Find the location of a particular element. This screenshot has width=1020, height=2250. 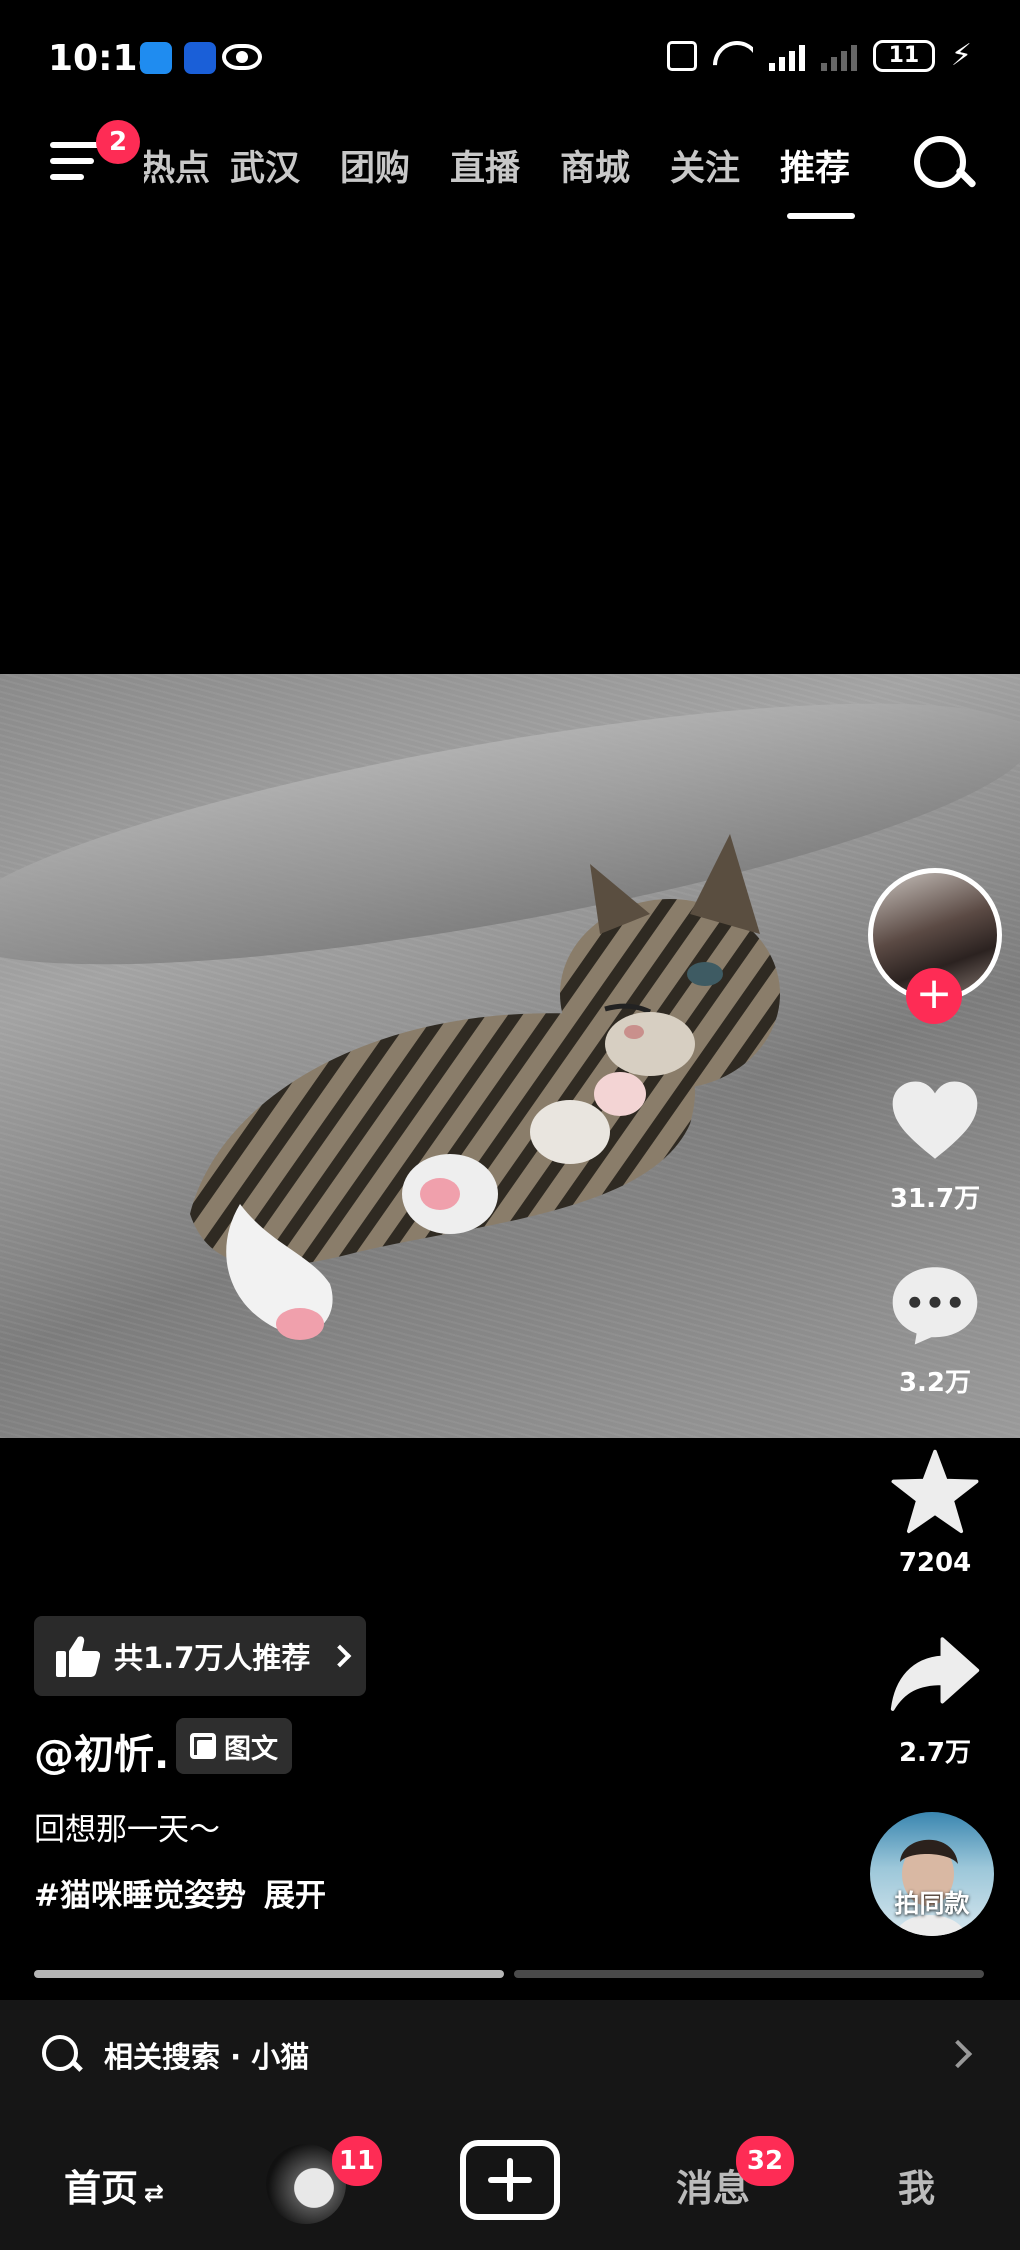

author-name: @初忻. is located at coordinates (101, 1751).